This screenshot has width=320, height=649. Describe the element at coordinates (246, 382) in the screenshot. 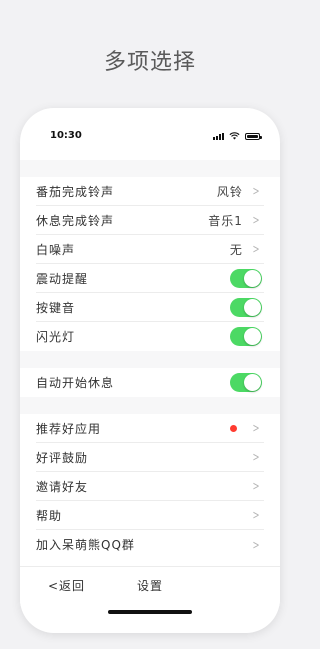

I see `auto-start-break-toggle` at that location.